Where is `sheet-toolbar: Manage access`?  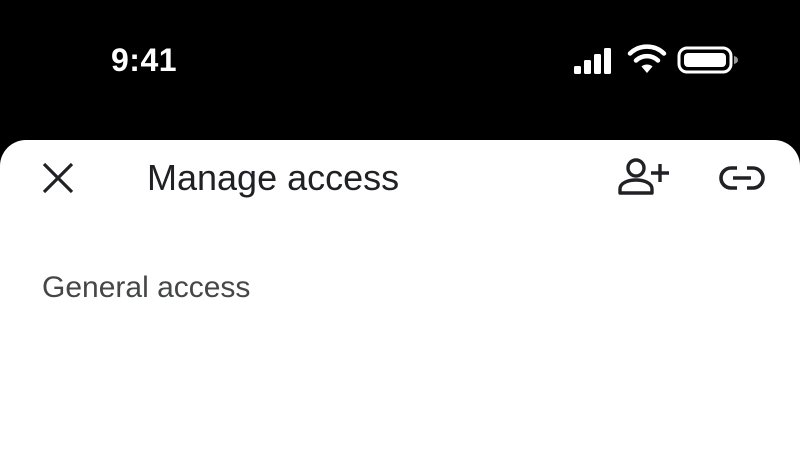
sheet-toolbar: Manage access is located at coordinates (400, 178).